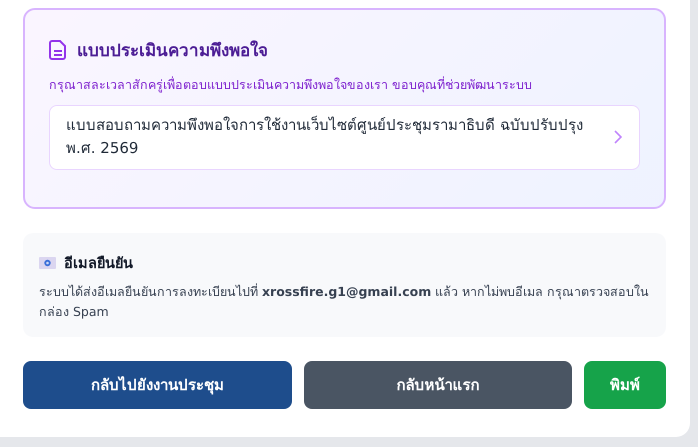 This screenshot has width=698, height=447. Describe the element at coordinates (172, 51) in the screenshot. I see `survey-title: แบบประเมินความพึงพอใจ` at that location.